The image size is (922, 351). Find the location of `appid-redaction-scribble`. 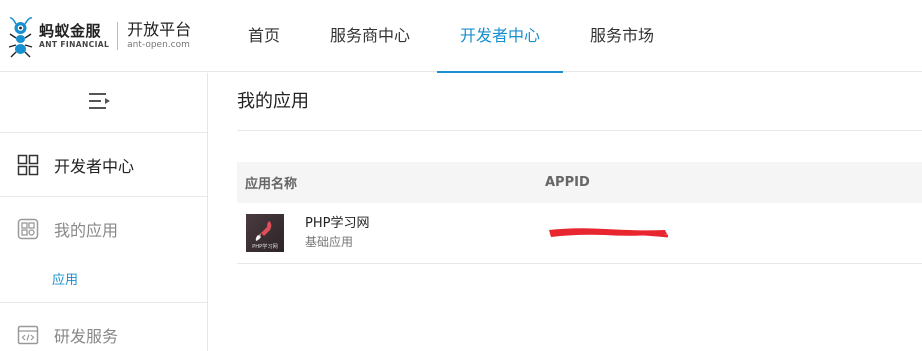

appid-redaction-scribble is located at coordinates (609, 233).